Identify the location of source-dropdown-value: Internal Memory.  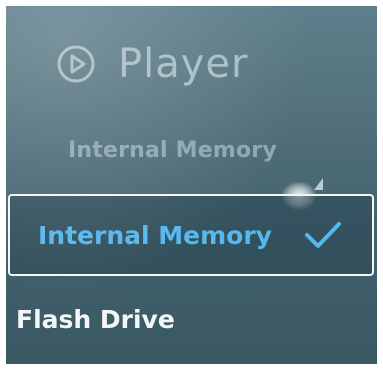
(172, 150).